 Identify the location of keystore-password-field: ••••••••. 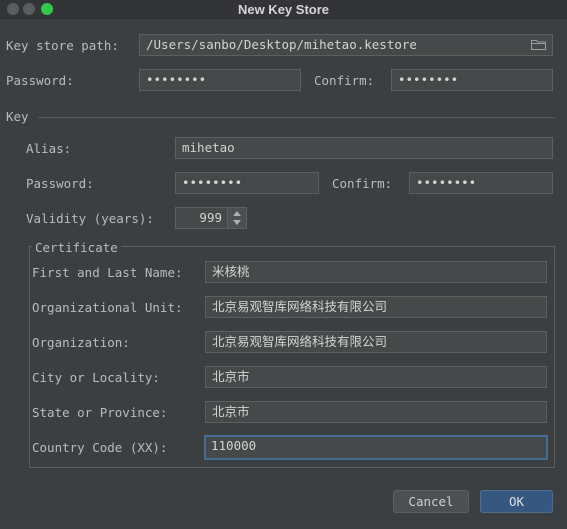
(220, 80).